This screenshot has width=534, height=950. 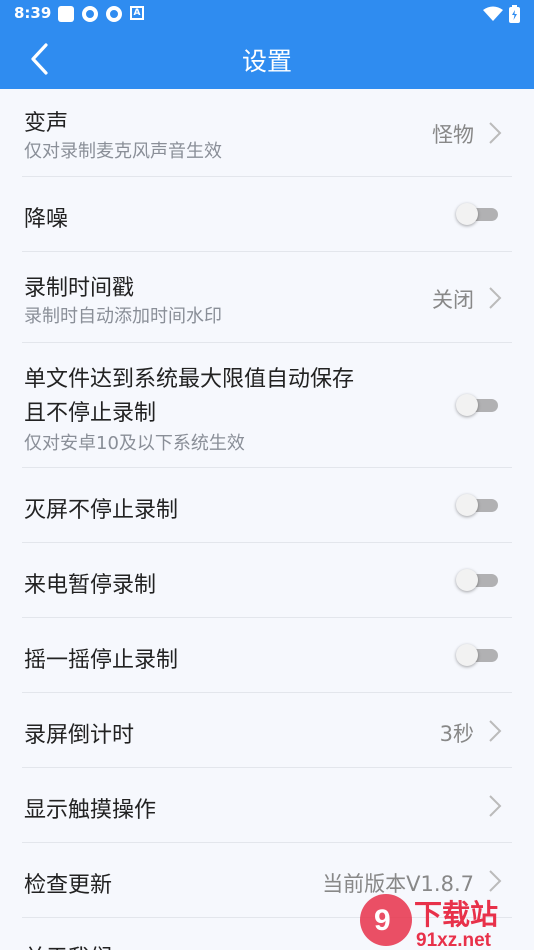 What do you see at coordinates (267, 580) in the screenshot?
I see `setting-pause-on-call: 来电暂停录制` at bounding box center [267, 580].